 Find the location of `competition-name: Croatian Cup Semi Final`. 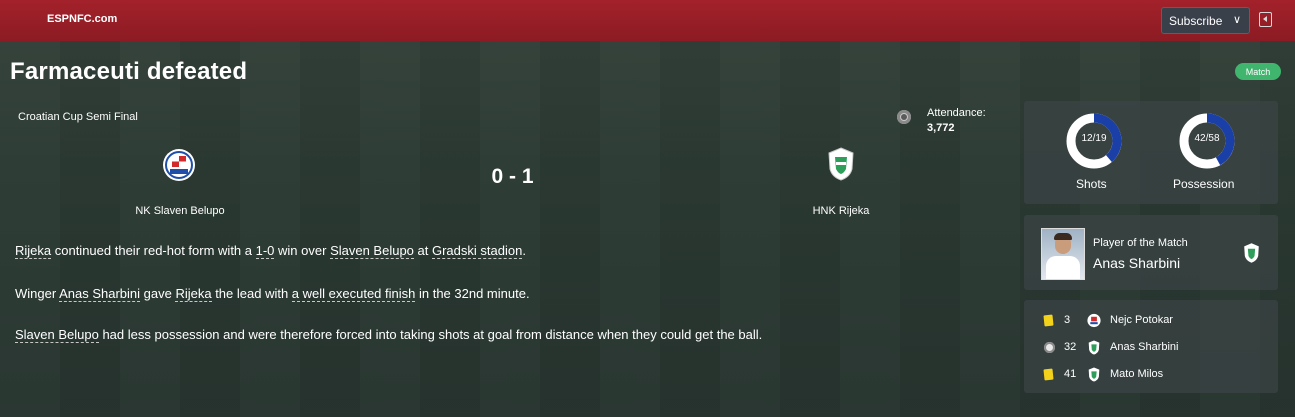

competition-name: Croatian Cup Semi Final is located at coordinates (78, 117).